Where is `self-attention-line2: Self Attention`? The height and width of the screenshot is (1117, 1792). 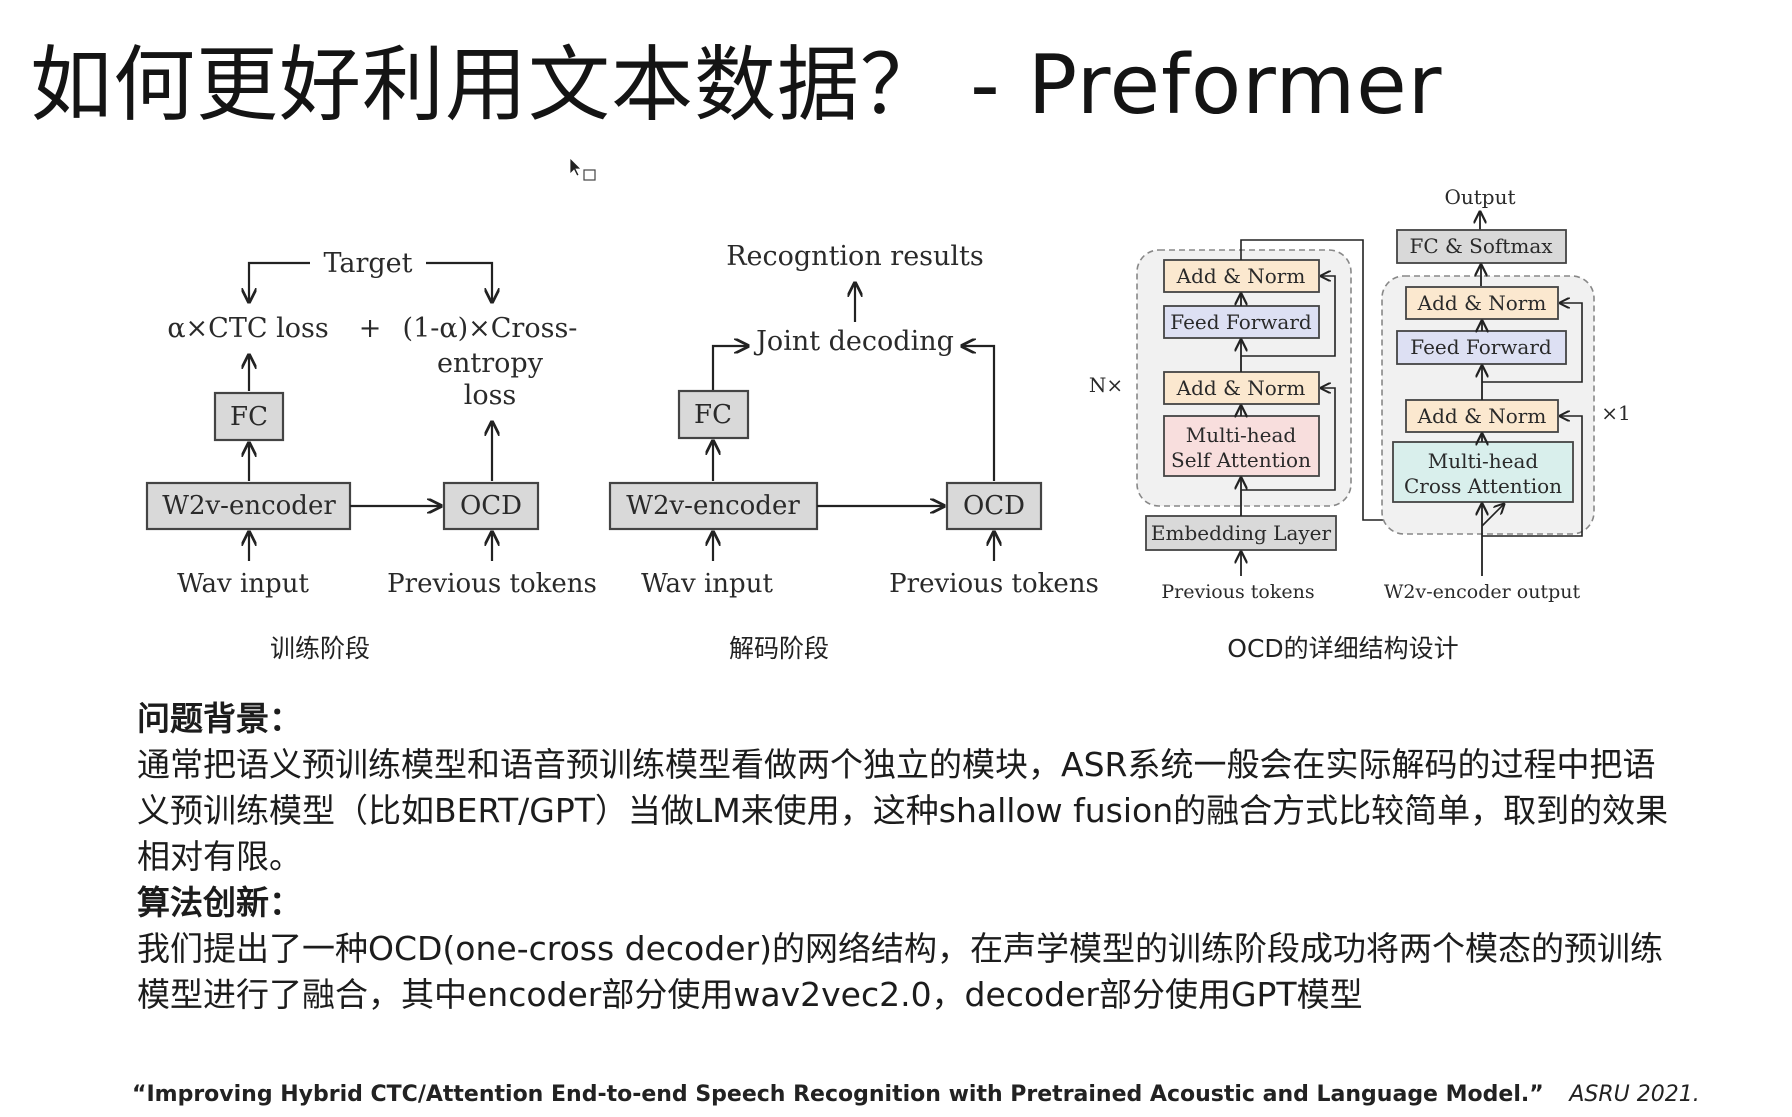
self-attention-line2: Self Attention is located at coordinates (1241, 460).